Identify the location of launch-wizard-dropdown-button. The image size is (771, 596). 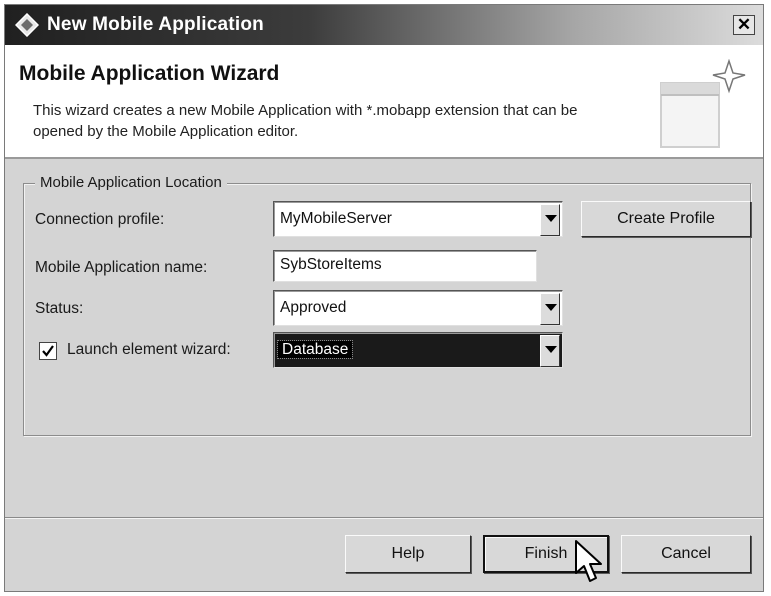
(550, 351).